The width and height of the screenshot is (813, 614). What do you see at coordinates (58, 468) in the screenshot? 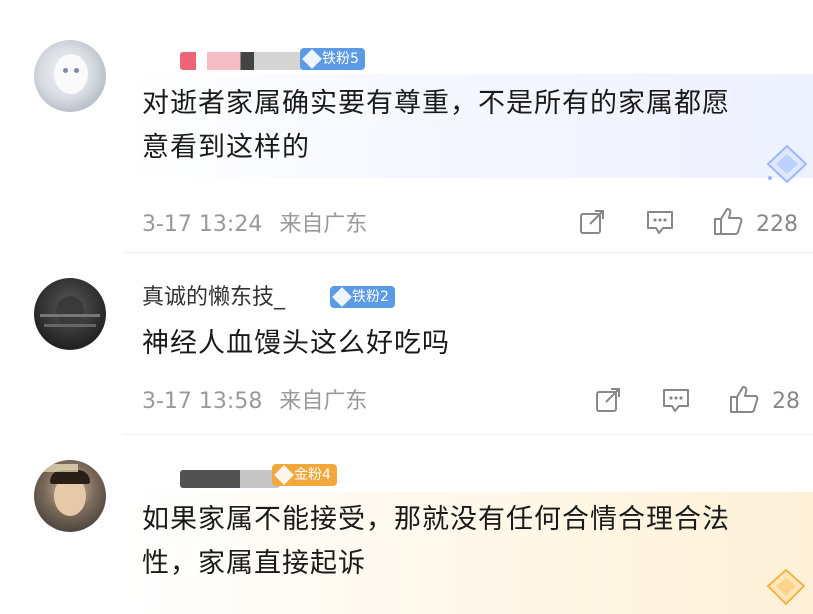
I see `avatar-caption` at bounding box center [58, 468].